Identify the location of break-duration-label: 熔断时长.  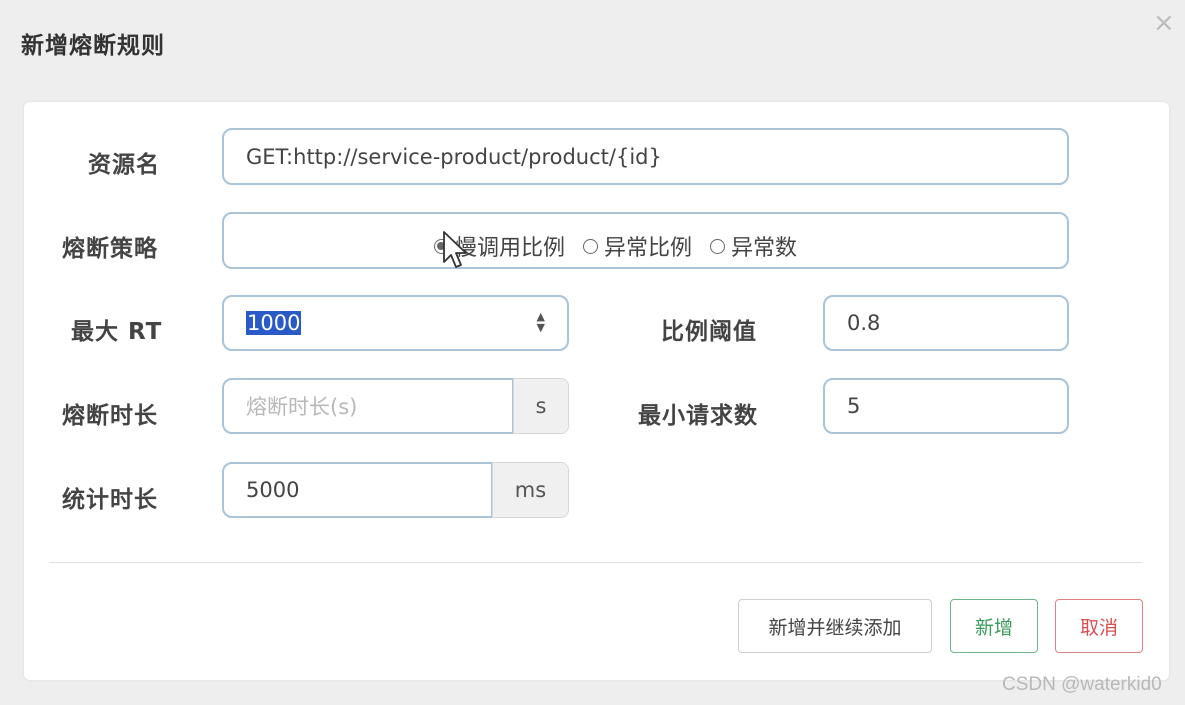
(110, 416).